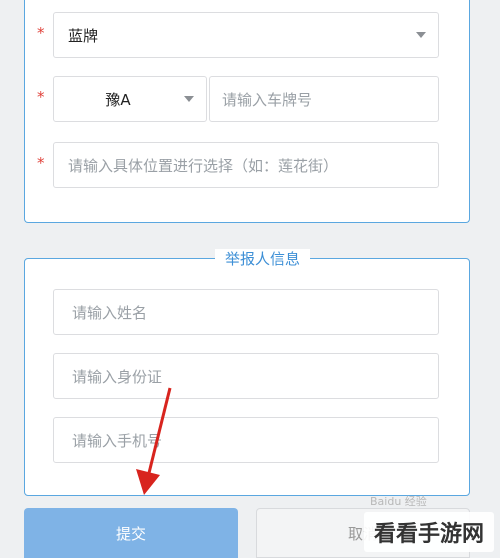 The height and width of the screenshot is (558, 500). Describe the element at coordinates (118, 99) in the screenshot. I see `province-value: 豫A` at that location.